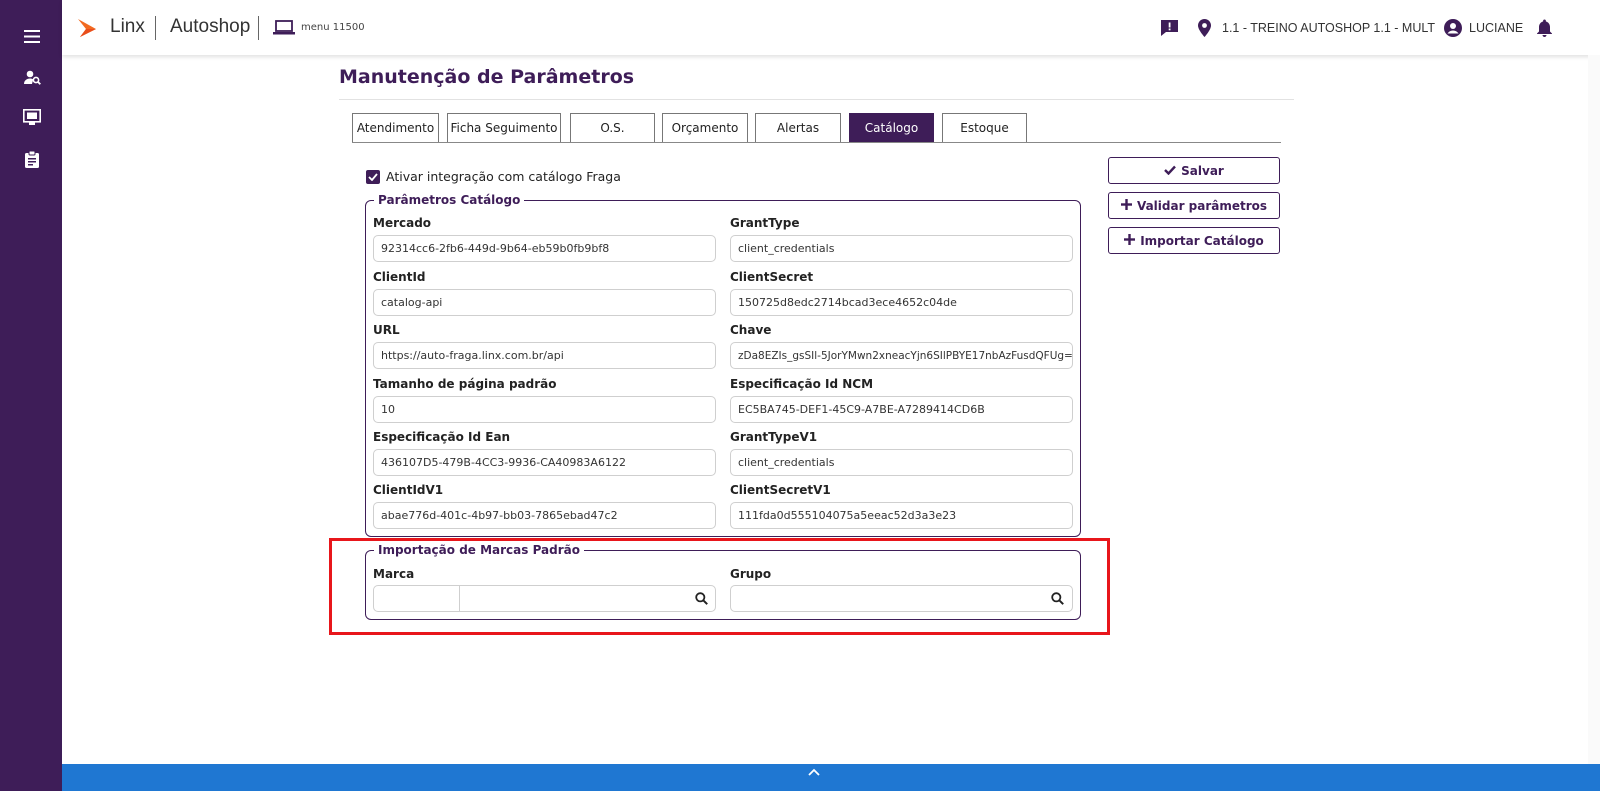 The height and width of the screenshot is (791, 1600). I want to click on tab-atendimento: Atendimento, so click(395, 128).